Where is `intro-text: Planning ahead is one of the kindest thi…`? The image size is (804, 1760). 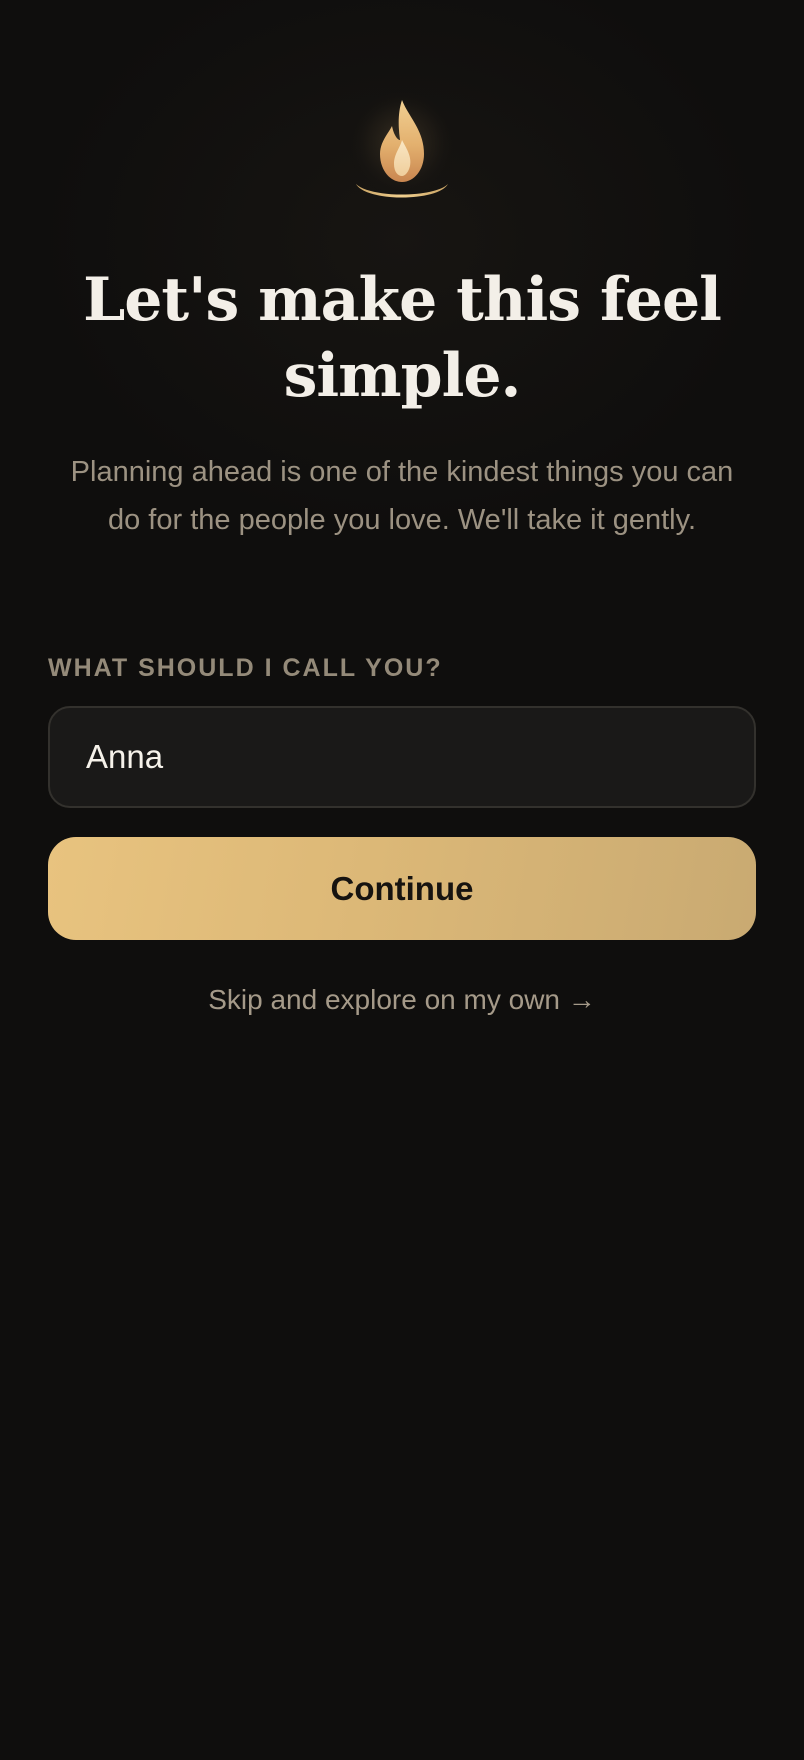
intro-text: Planning ahead is one of the kindest thi… is located at coordinates (402, 496).